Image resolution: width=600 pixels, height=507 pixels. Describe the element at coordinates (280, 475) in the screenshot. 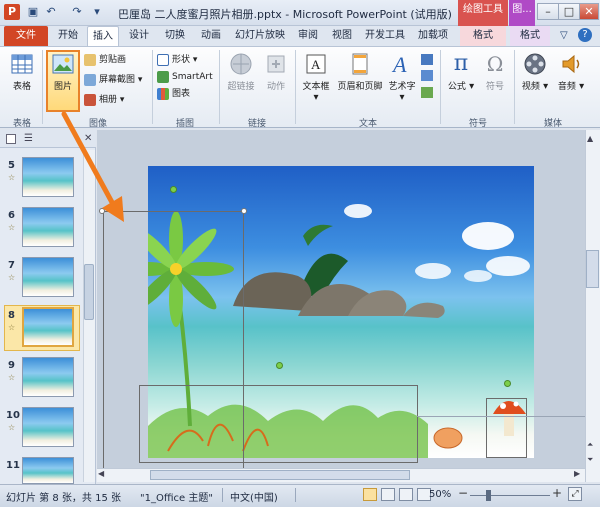

I see `horizontal-scroll-thumb` at that location.